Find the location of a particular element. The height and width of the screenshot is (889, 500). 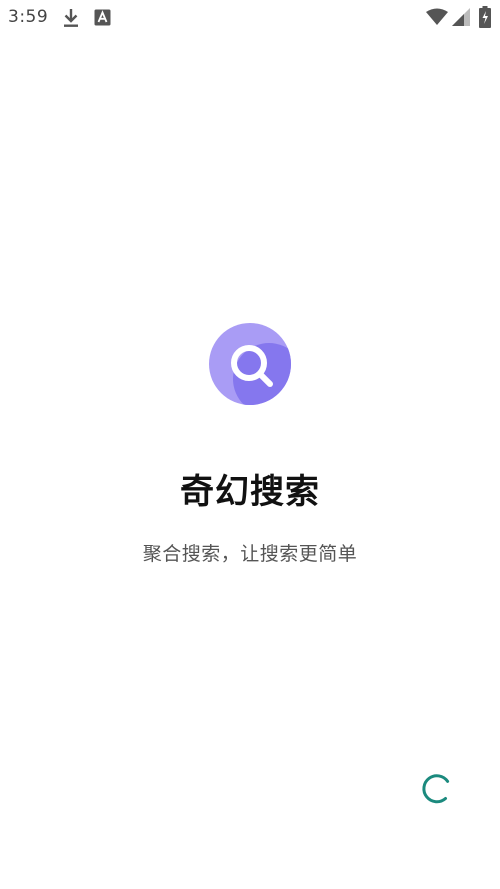

wifi-icon is located at coordinates (437, 16).